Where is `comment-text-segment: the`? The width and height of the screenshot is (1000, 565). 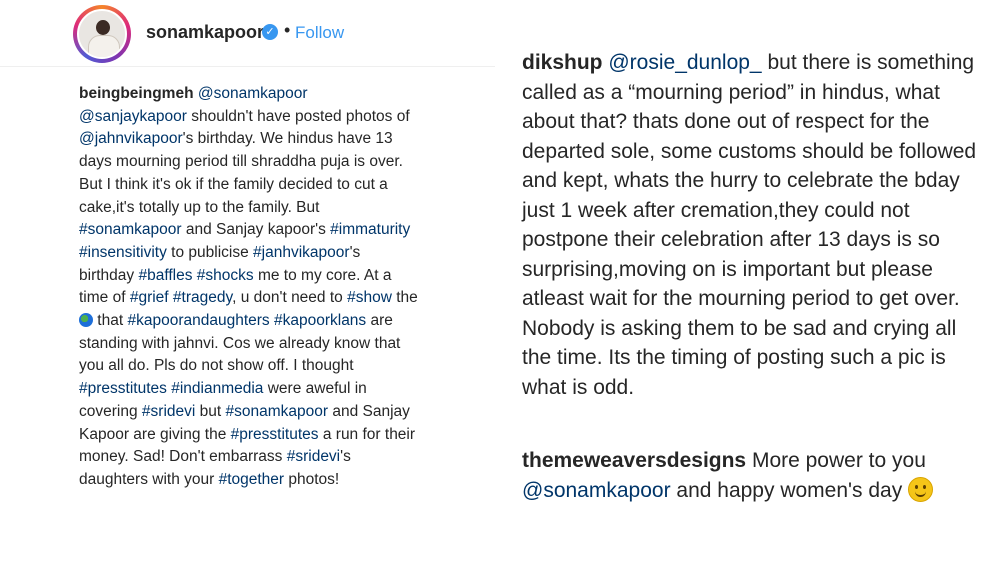
comment-text-segment: the is located at coordinates (404, 298).